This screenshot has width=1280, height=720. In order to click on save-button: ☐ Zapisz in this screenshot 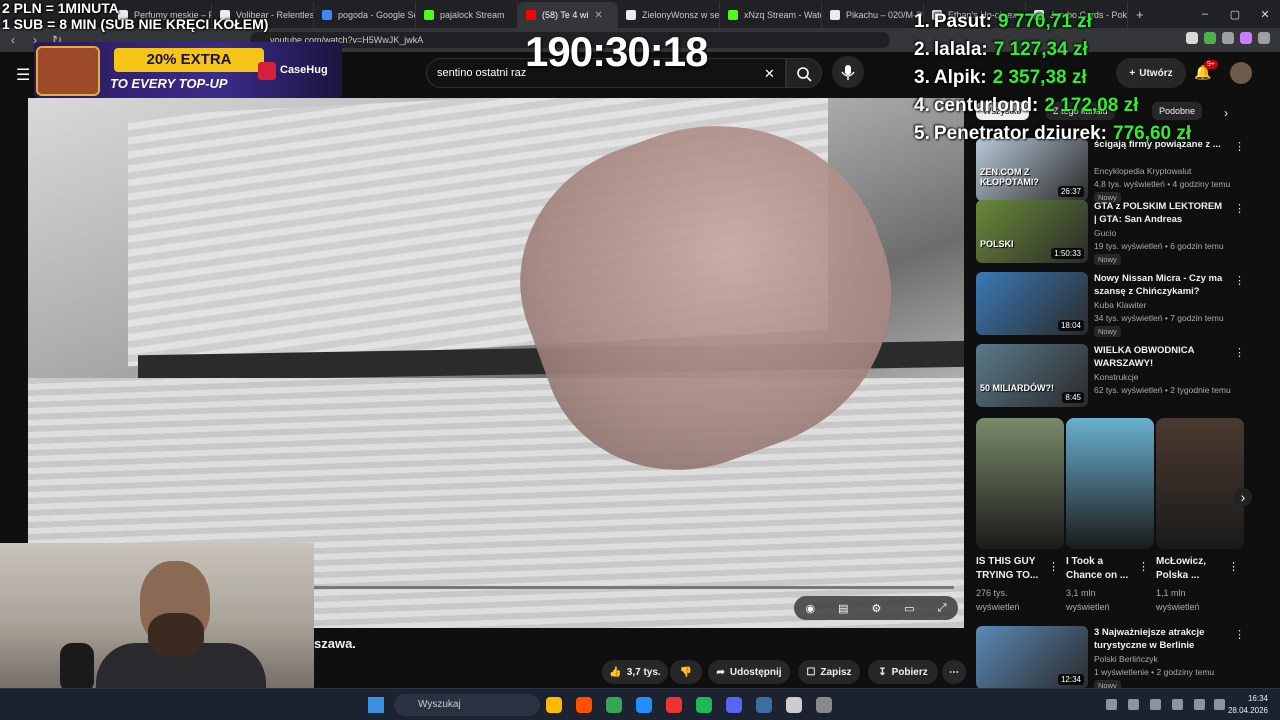, I will do `click(829, 672)`.